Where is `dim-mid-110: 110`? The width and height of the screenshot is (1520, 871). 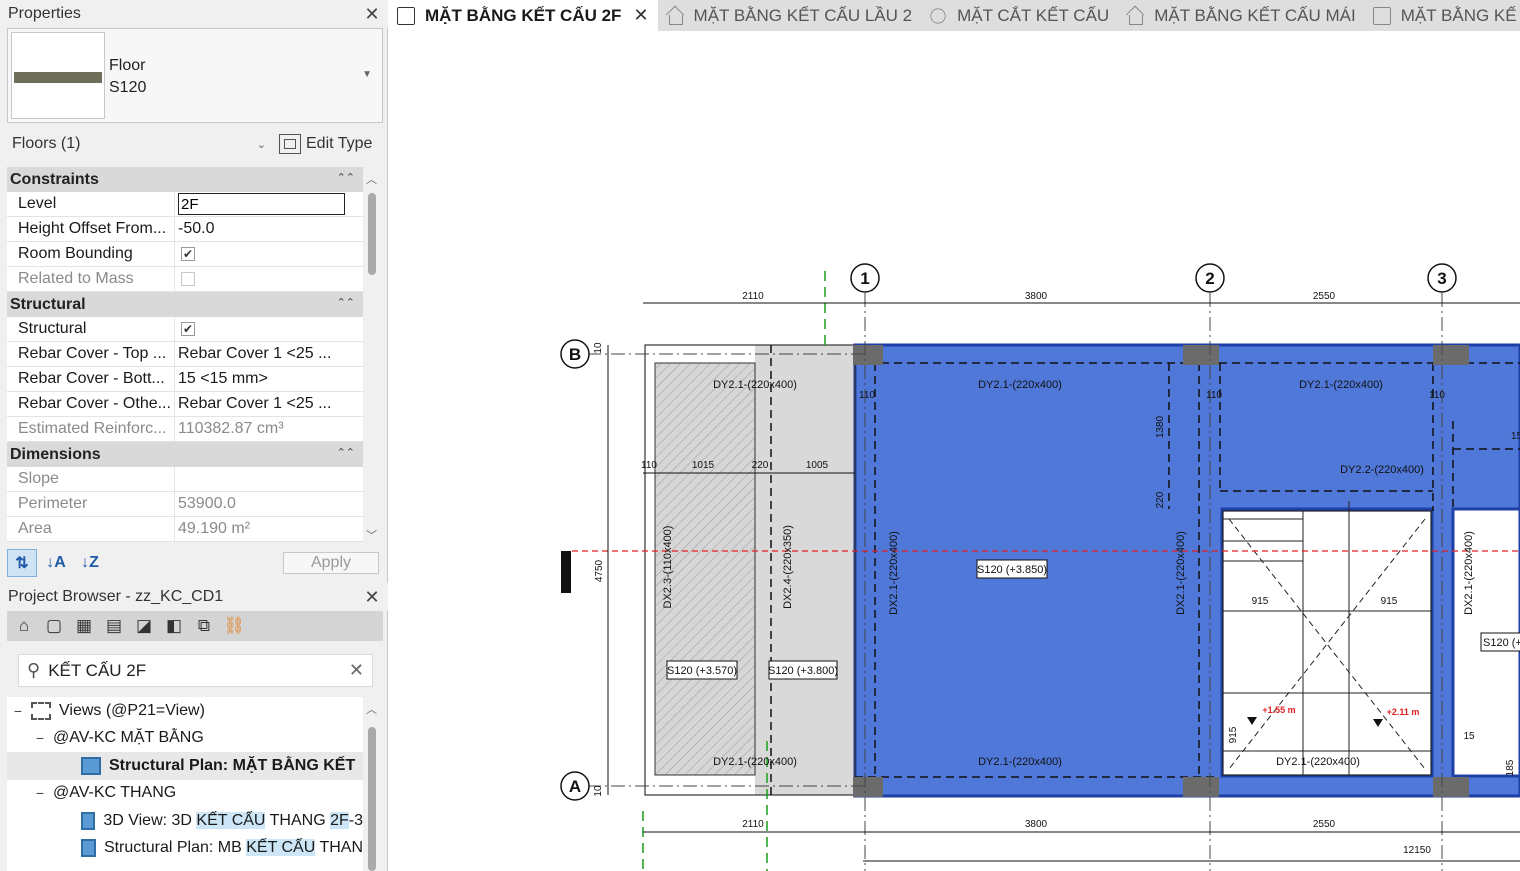
dim-mid-110: 110 is located at coordinates (649, 465).